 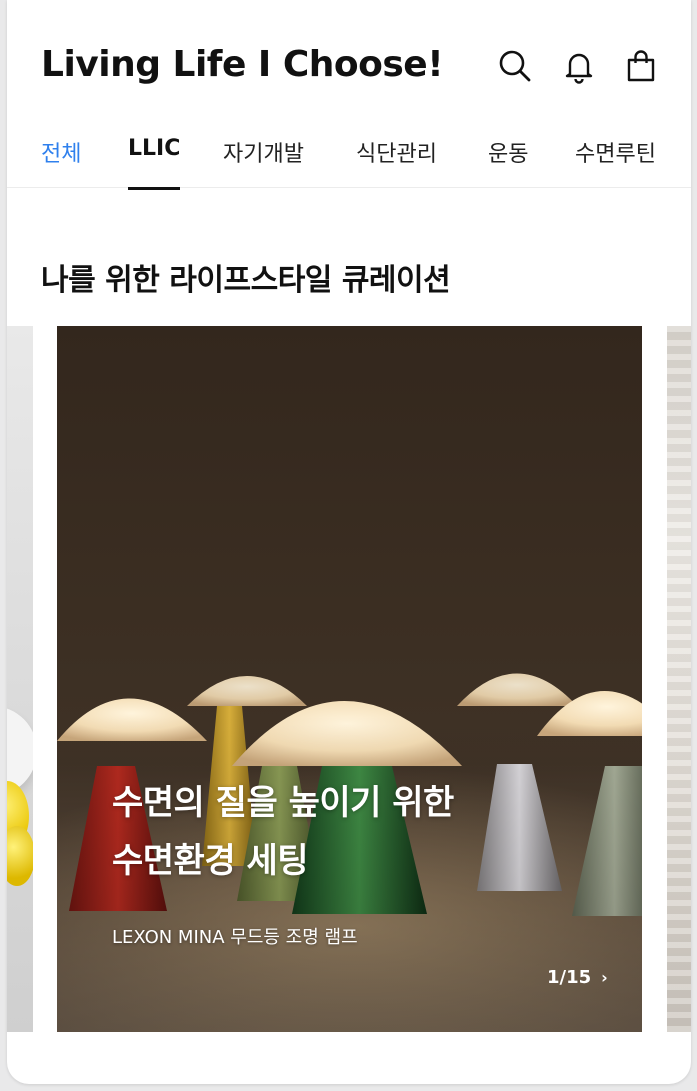 I want to click on app-header: Living Life I Choose!, so click(x=349, y=65).